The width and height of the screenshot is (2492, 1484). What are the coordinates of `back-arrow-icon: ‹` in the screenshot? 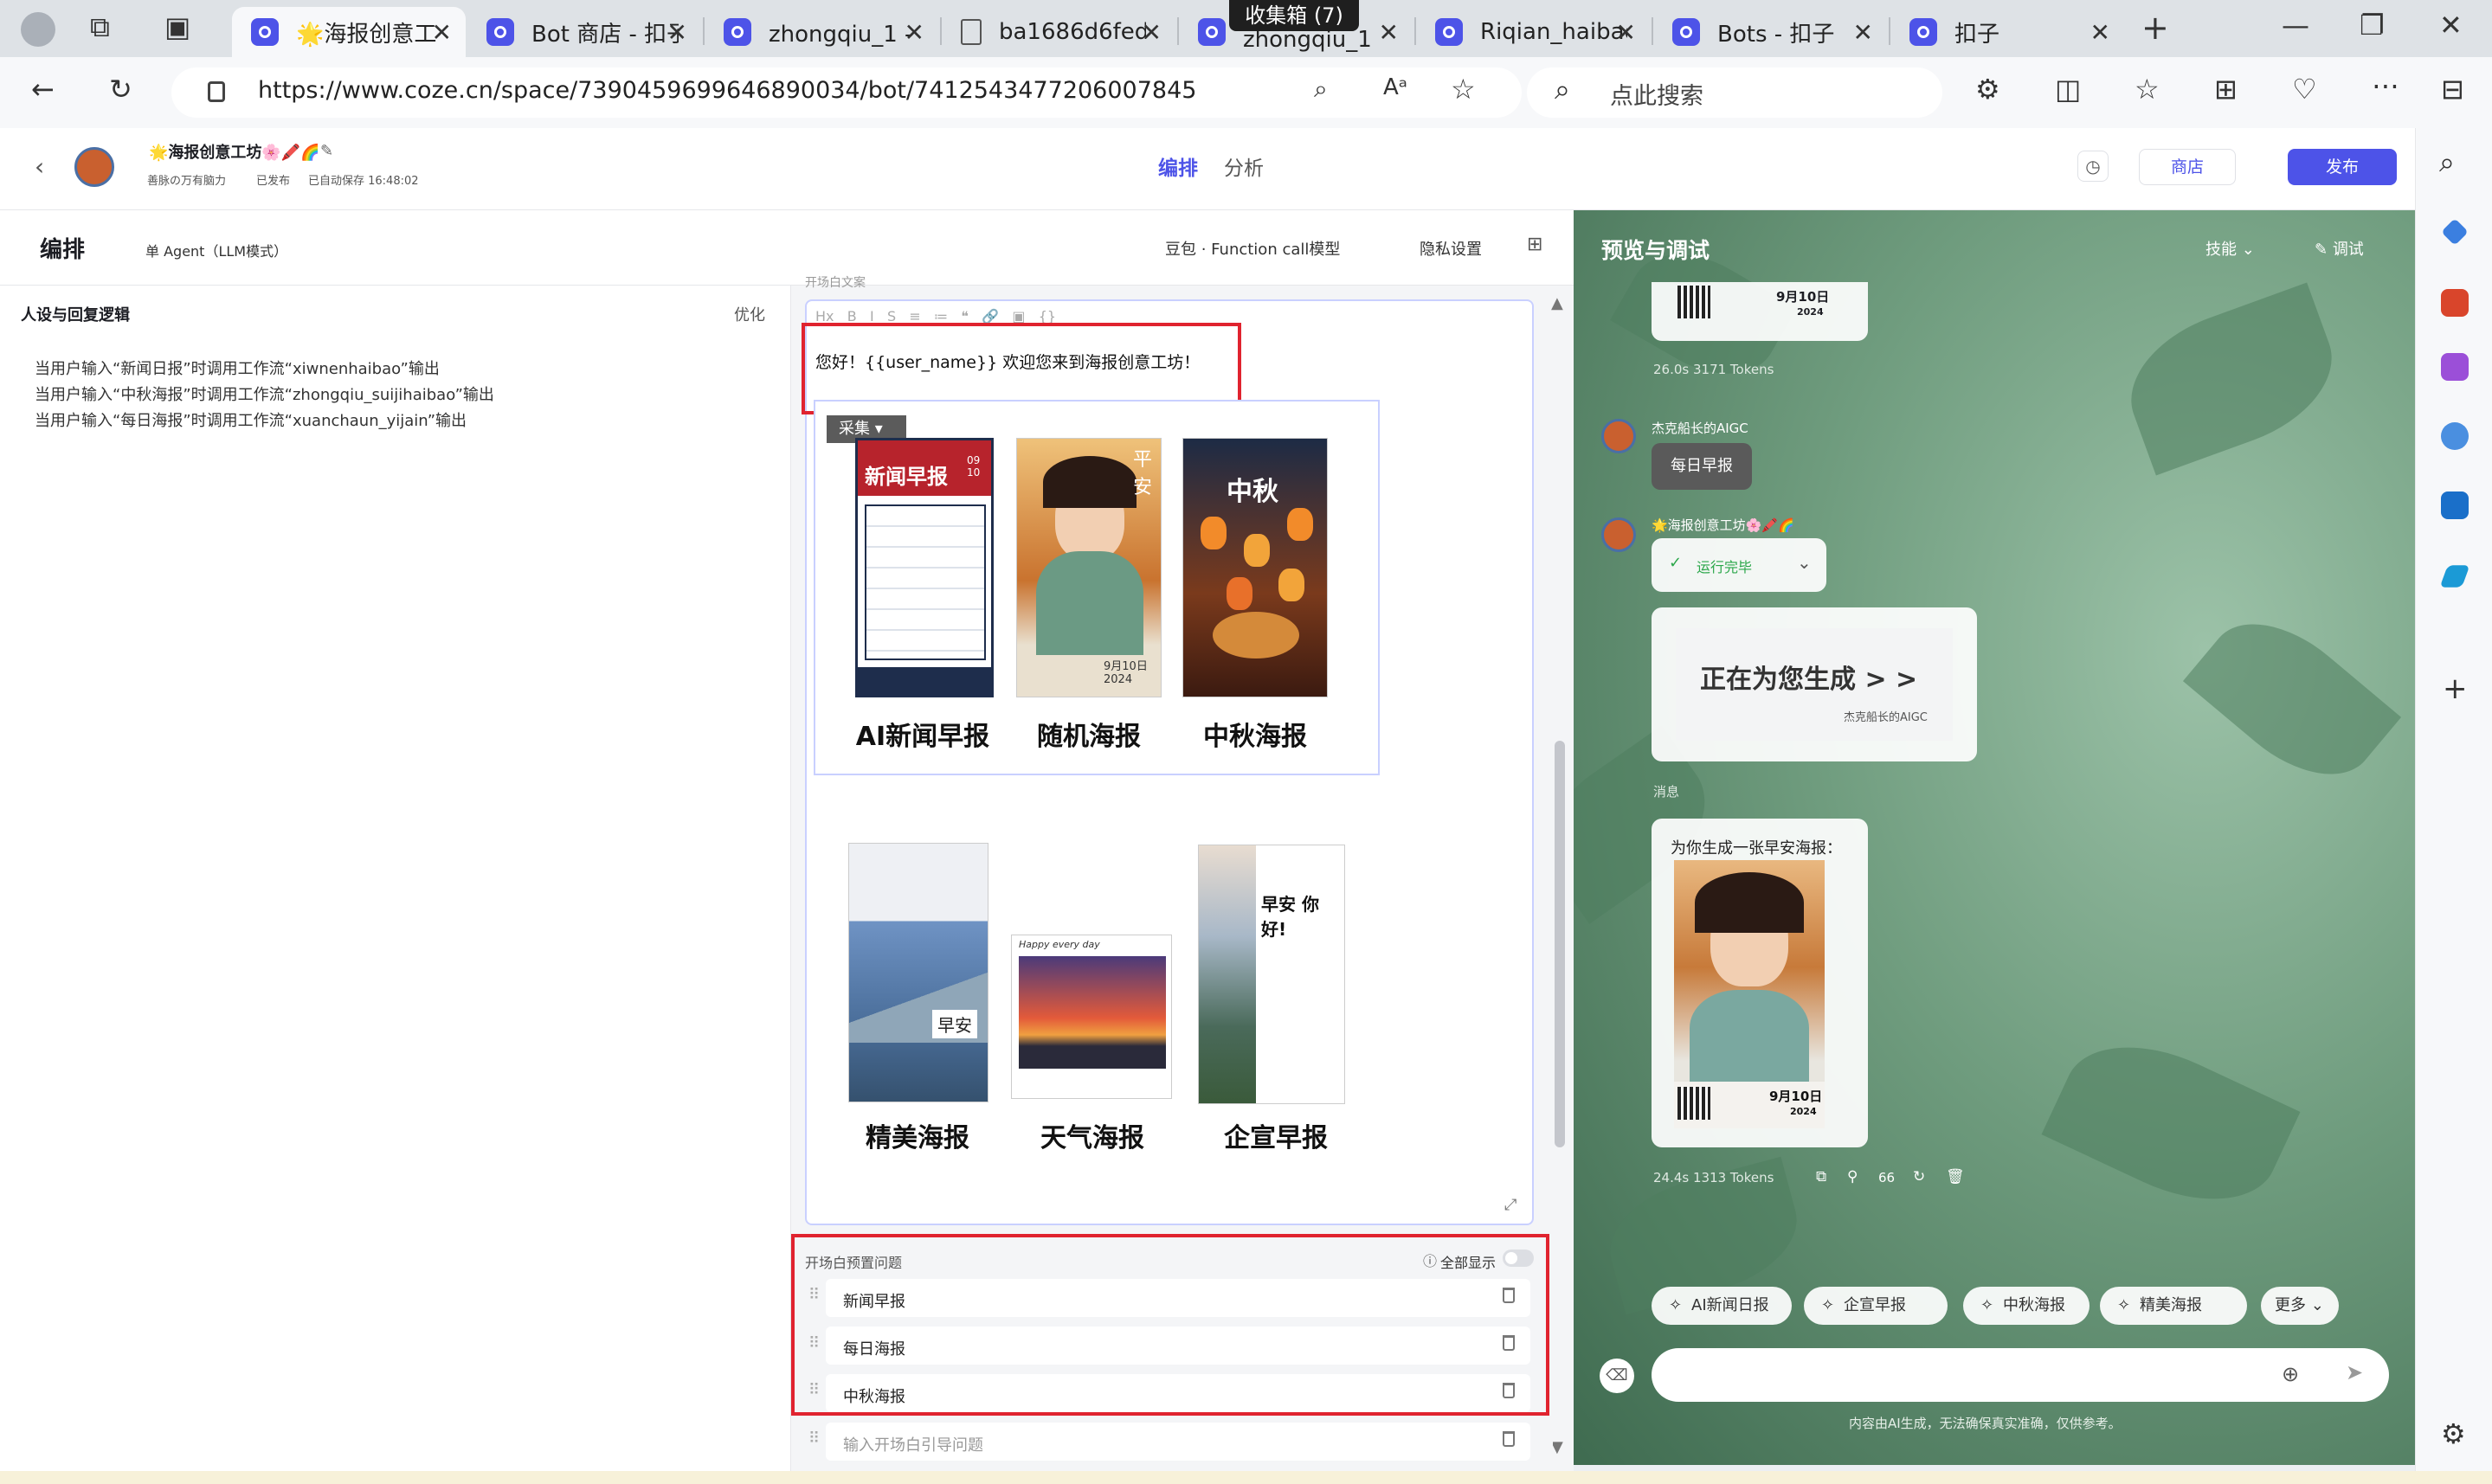 It's located at (39, 167).